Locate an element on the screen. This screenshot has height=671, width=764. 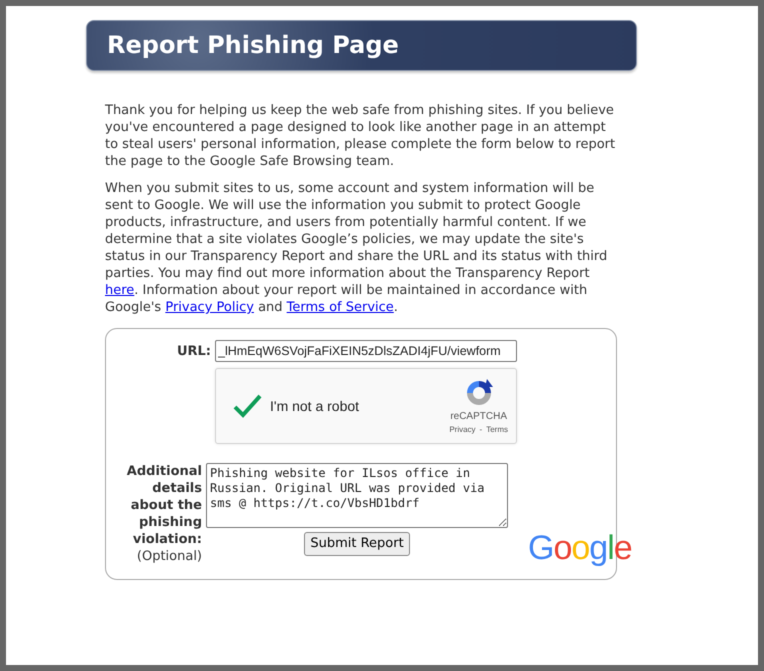
details-field: Phishing website for ILsos office in Russian. Original URL was provided via sms @ https://t.co/VbsHD1bdrf is located at coordinates (357, 495).